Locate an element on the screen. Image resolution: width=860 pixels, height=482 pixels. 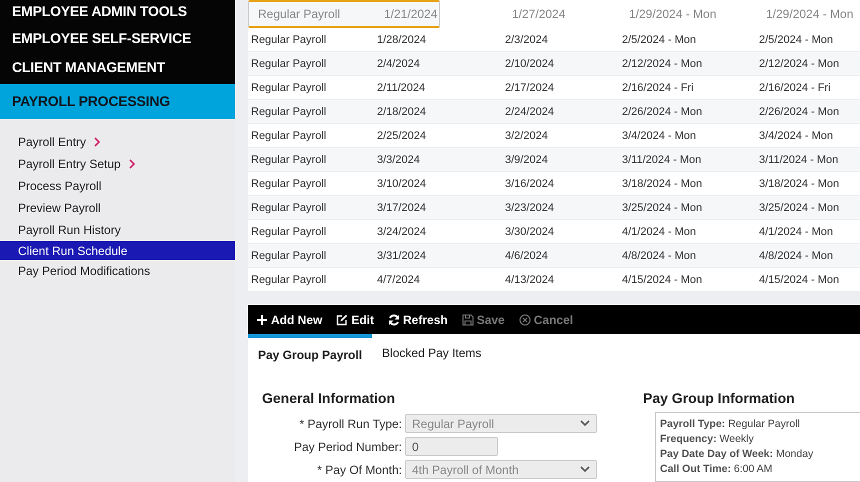
nav-item: Client Run Schedule is located at coordinates (117, 250).